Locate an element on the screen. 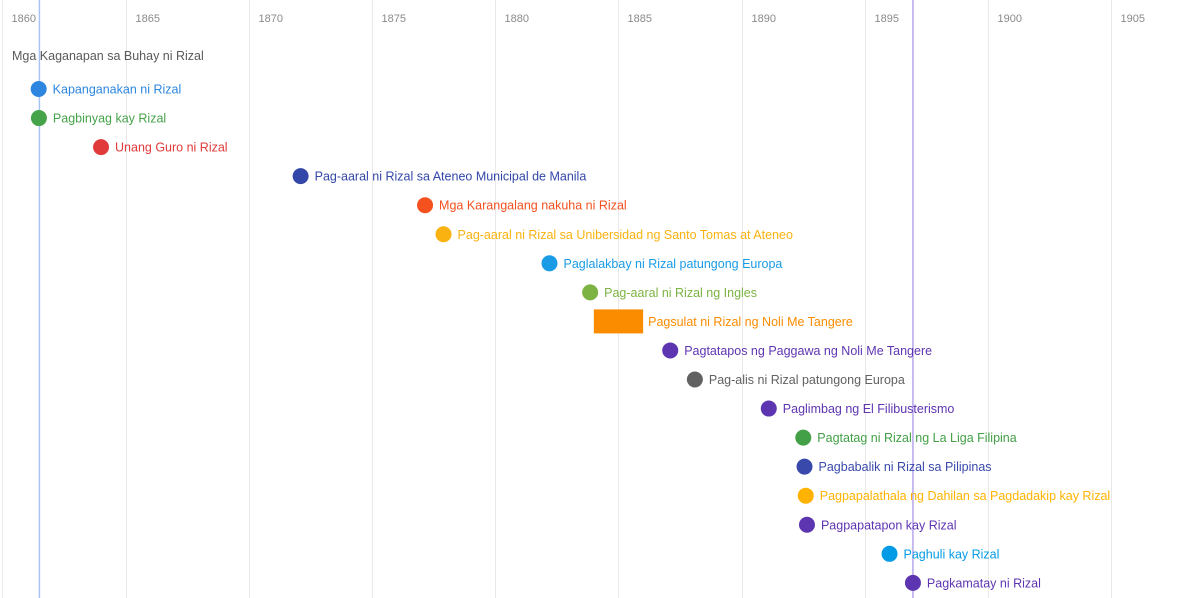 This screenshot has width=1200, height=598. x-tick-label-1905: 1905 is located at coordinates (1133, 19).